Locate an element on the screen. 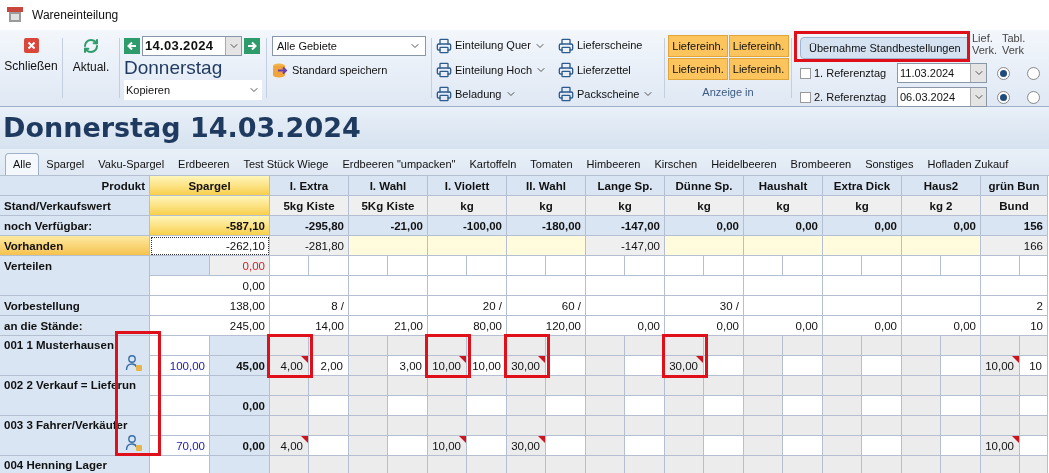 This screenshot has width=1049, height=473. column-header: grün Bun is located at coordinates (1014, 186).